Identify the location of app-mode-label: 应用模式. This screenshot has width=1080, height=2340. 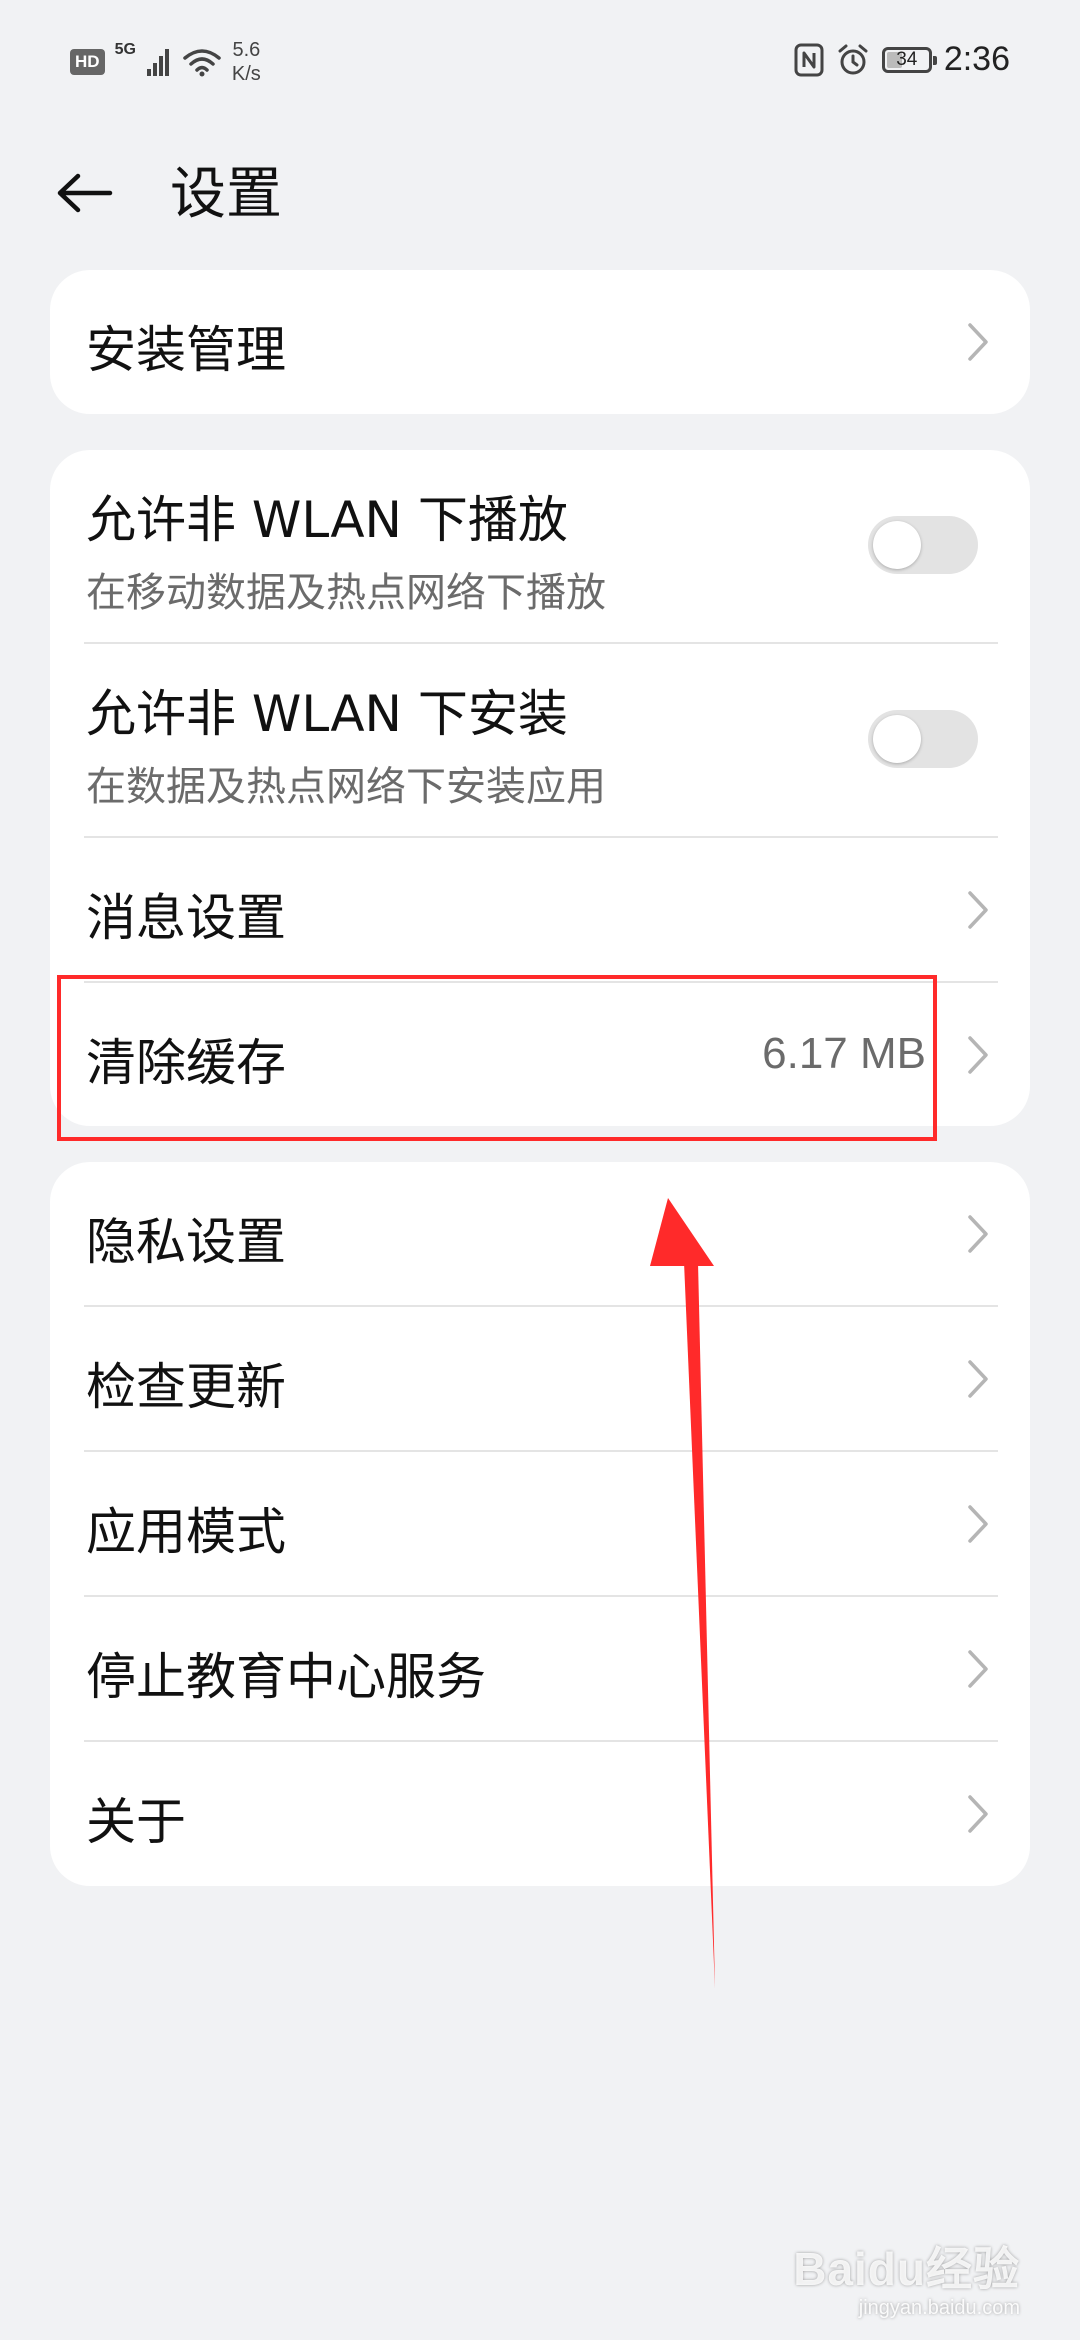
(186, 1532).